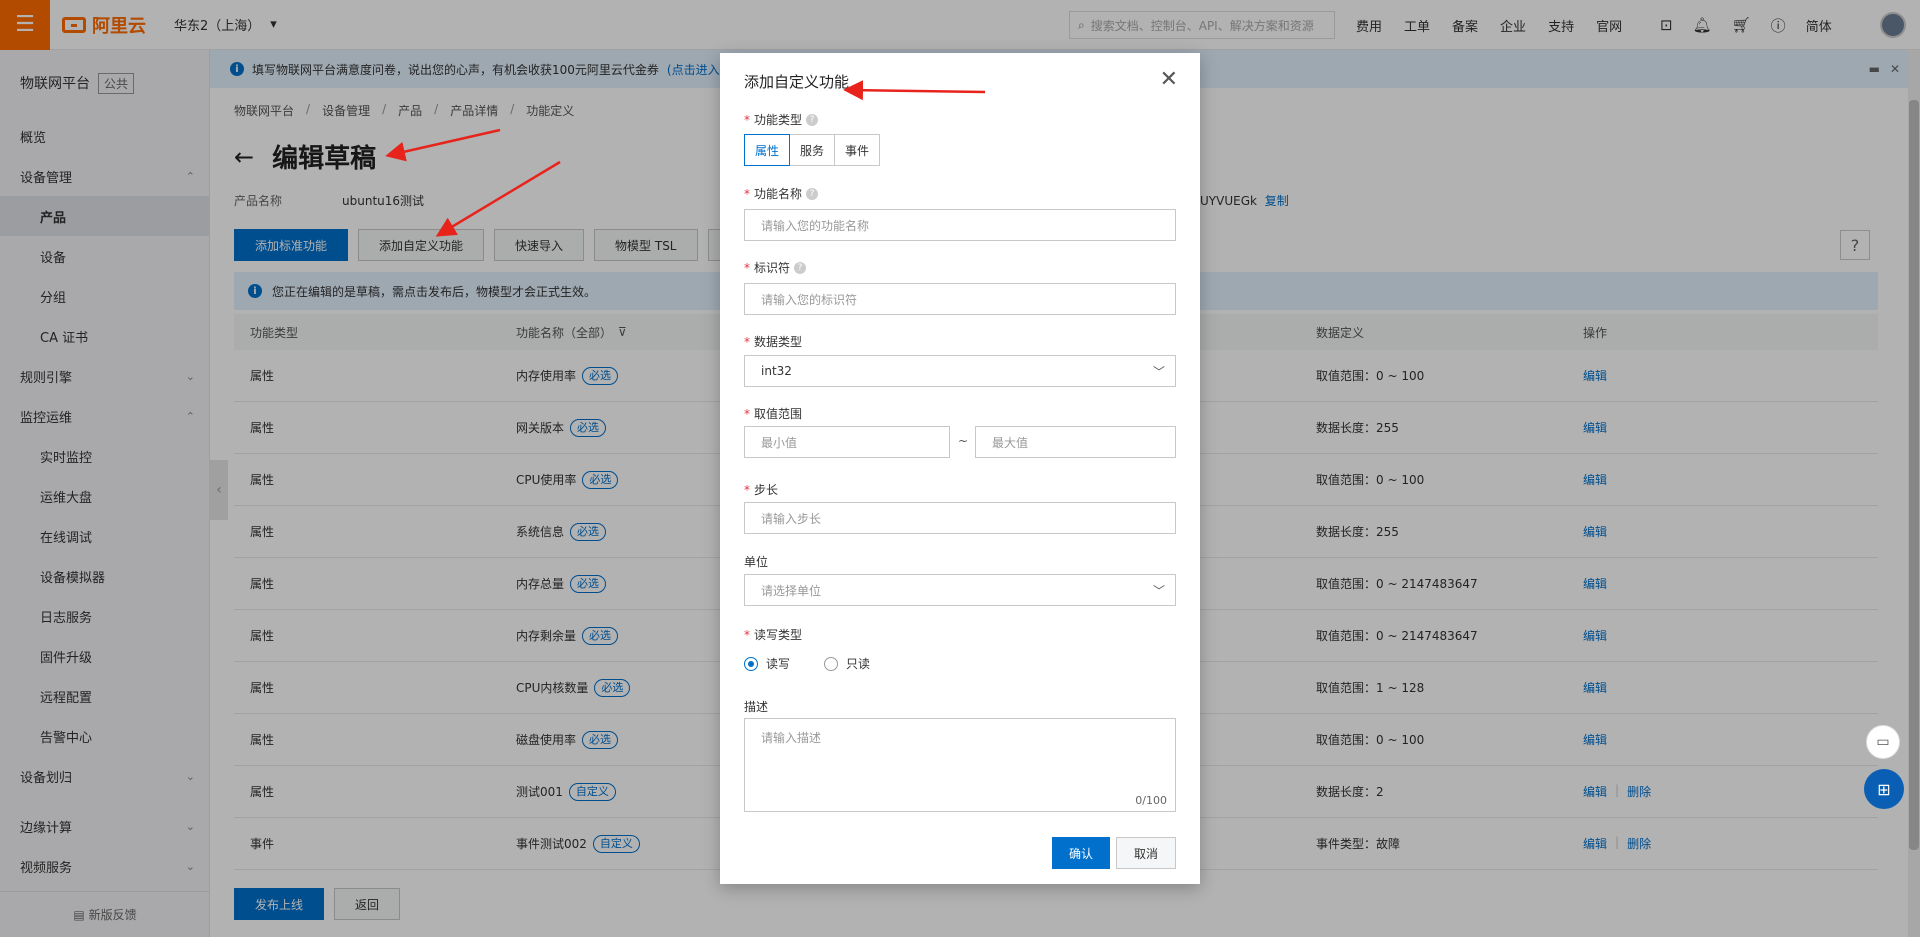 The height and width of the screenshot is (937, 1920). Describe the element at coordinates (797, 82) in the screenshot. I see `dialog-title: 添加自定义功能` at that location.